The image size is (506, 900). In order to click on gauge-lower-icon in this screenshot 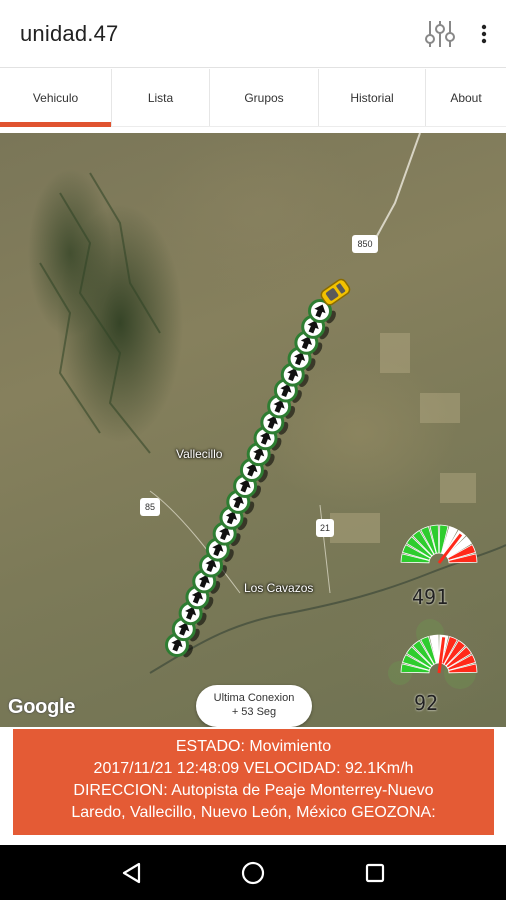, I will do `click(439, 654)`.